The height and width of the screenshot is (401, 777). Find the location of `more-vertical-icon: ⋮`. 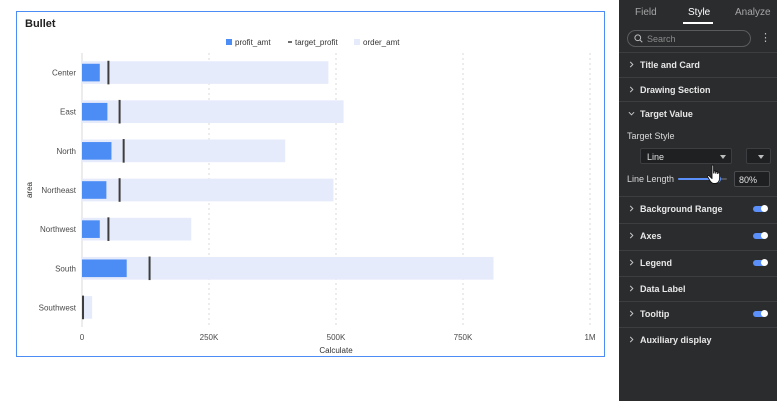

more-vertical-icon: ⋮ is located at coordinates (765, 38).